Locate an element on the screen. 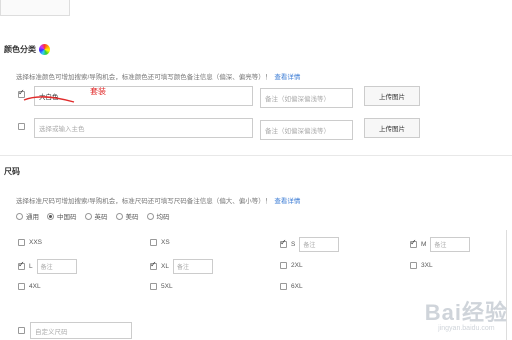  size-5xl: 5XL is located at coordinates (161, 286).